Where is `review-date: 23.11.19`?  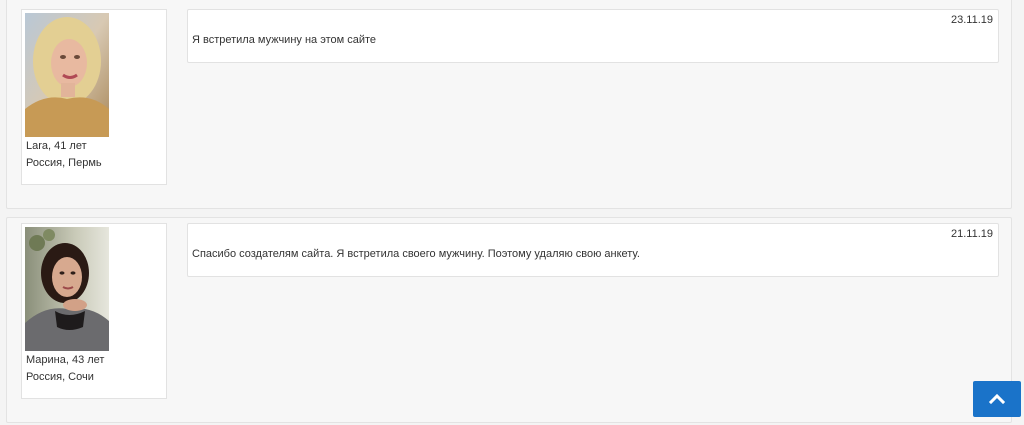
review-date: 23.11.19 is located at coordinates (971, 20).